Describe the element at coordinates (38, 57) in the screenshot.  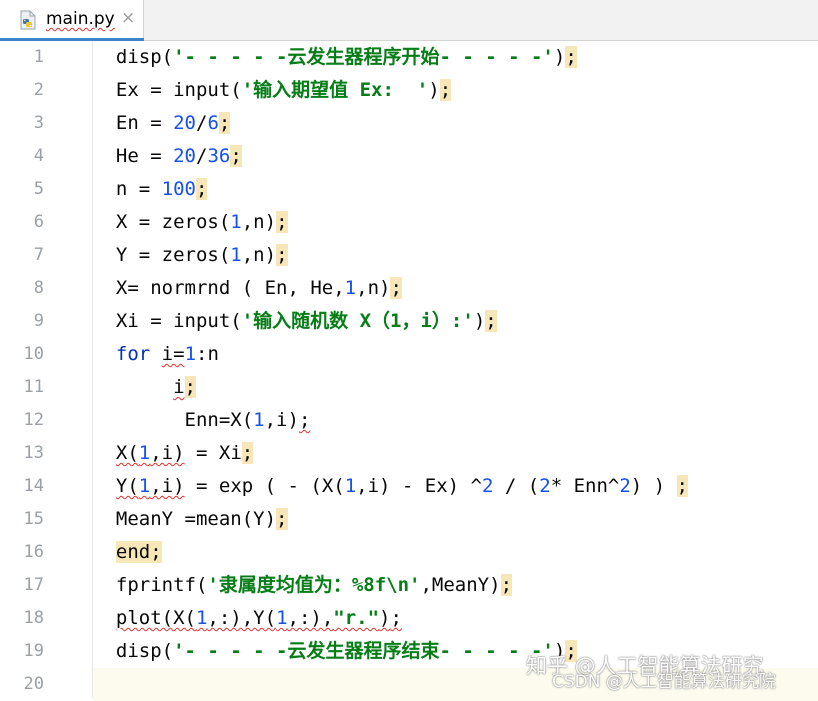
I see `line-number: 1` at that location.